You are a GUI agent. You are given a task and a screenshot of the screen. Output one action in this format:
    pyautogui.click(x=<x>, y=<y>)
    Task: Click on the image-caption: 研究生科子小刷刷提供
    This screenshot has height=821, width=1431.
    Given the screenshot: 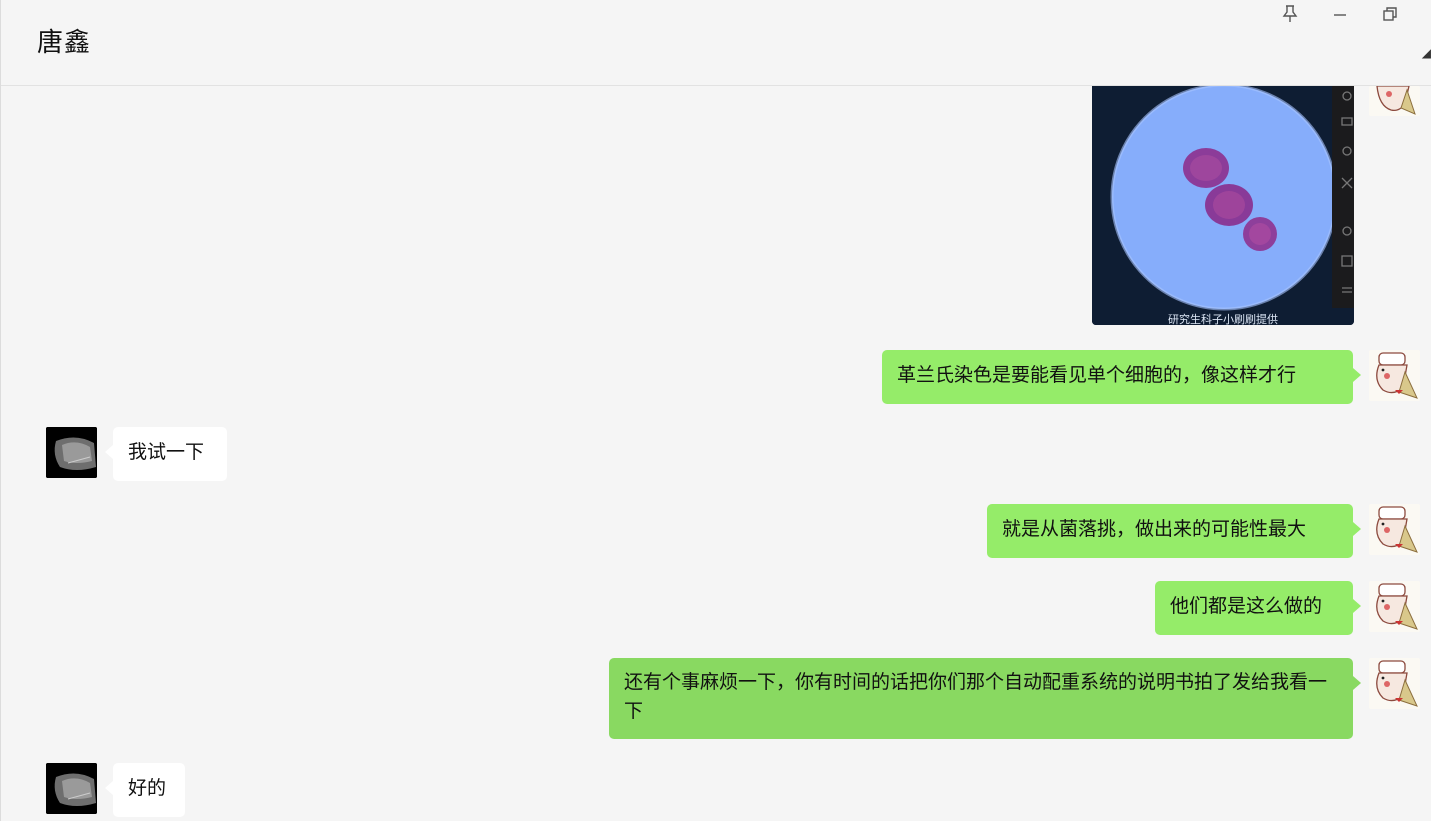 What is the action you would take?
    pyautogui.click(x=1223, y=319)
    